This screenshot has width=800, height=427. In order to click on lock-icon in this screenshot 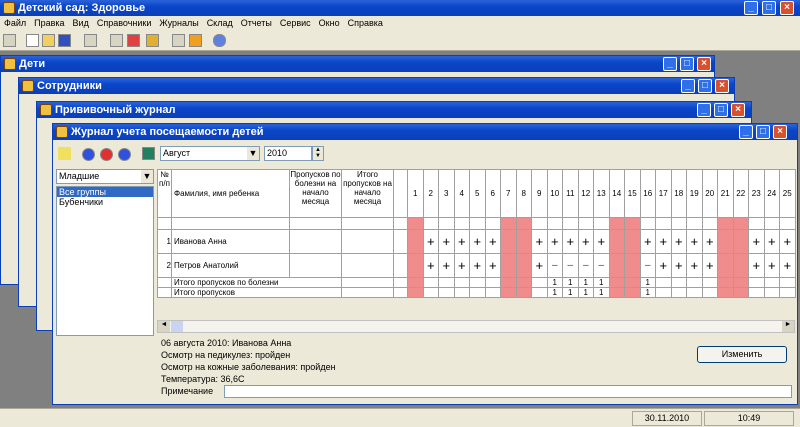, I will do `click(152, 40)`.